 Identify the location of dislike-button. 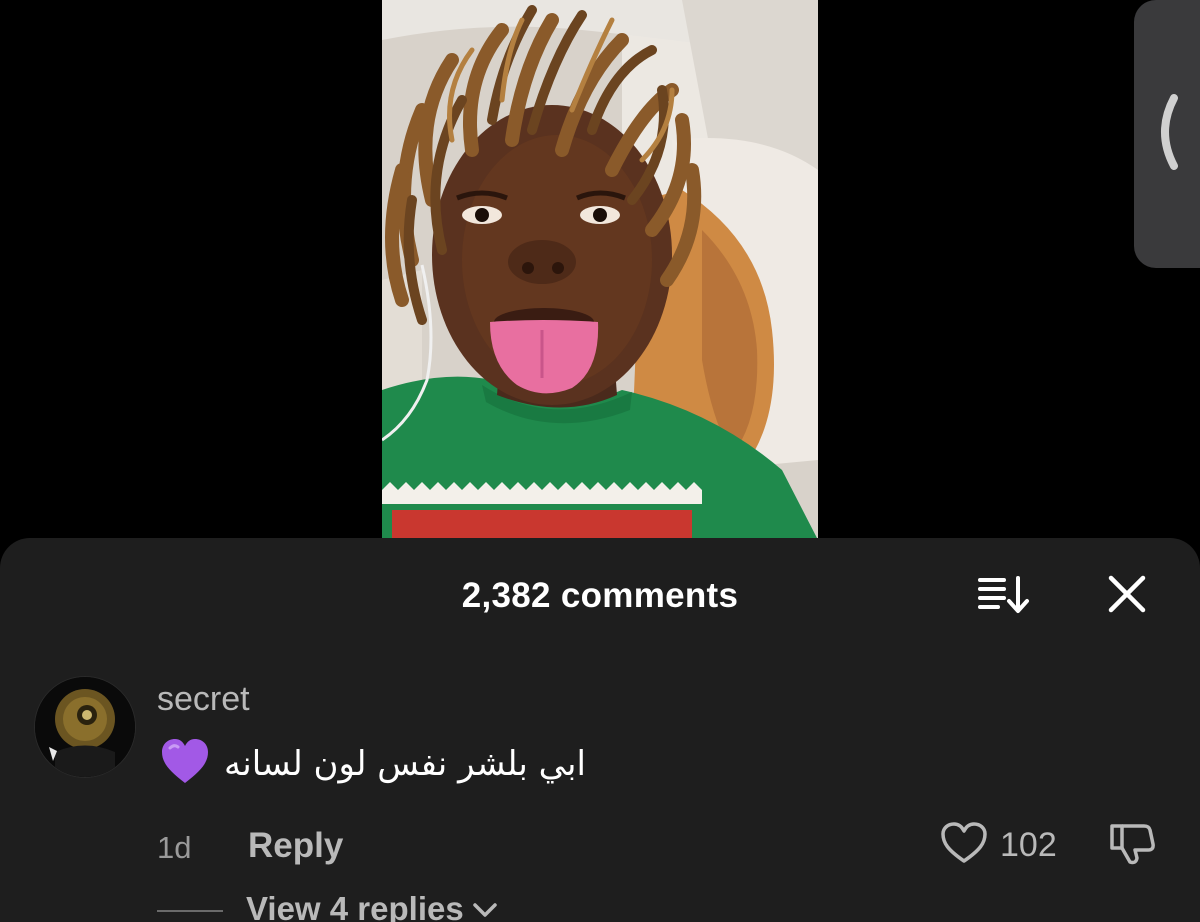
(1133, 845).